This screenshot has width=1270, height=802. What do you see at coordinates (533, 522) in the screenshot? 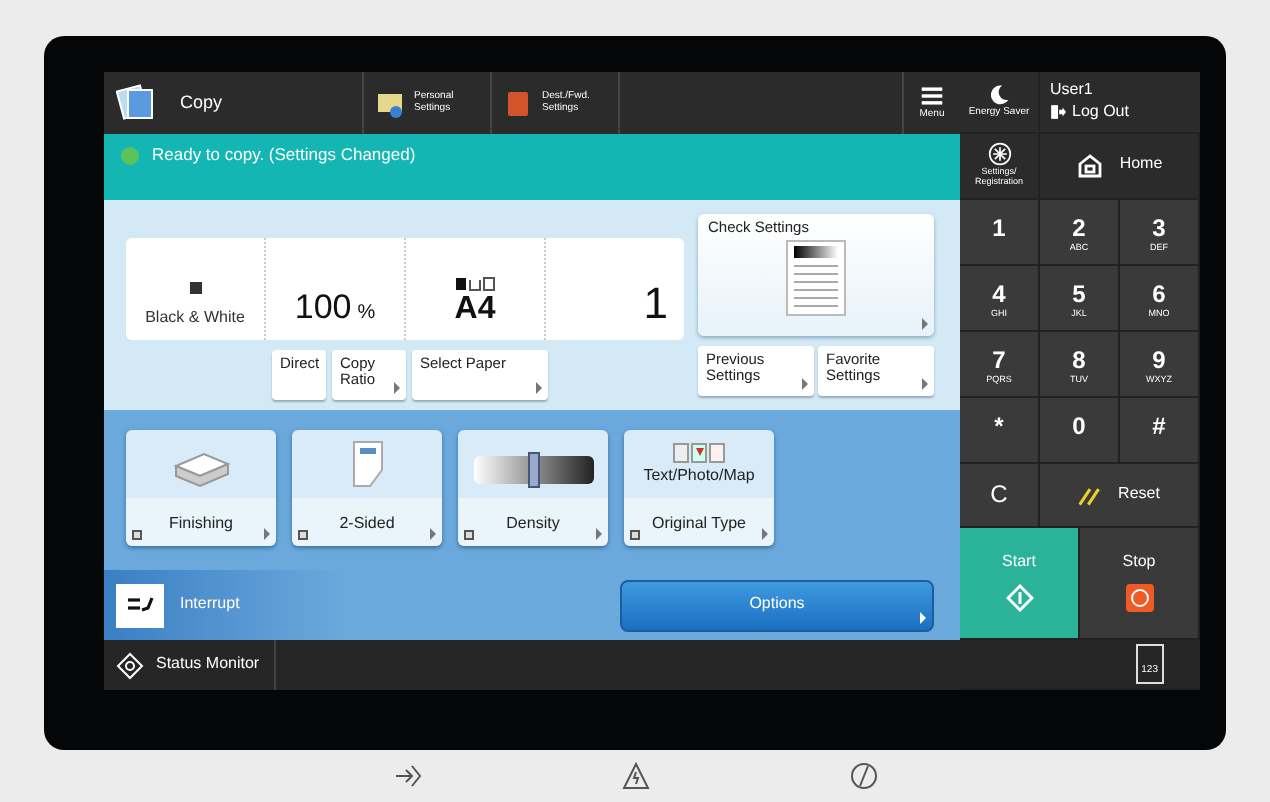
I see `function-label: Density` at bounding box center [533, 522].